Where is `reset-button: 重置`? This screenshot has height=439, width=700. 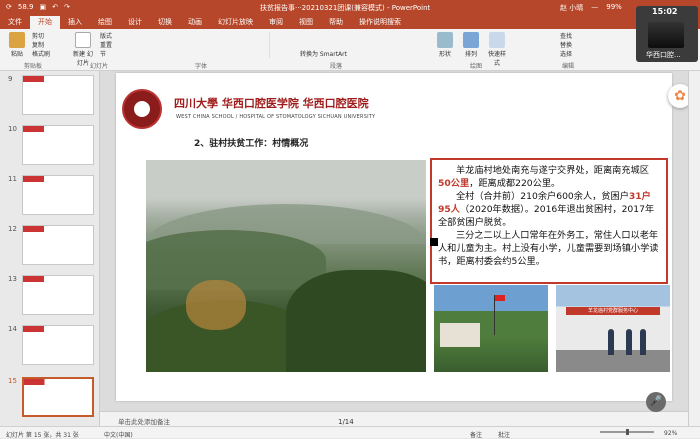 reset-button: 重置 is located at coordinates (106, 45).